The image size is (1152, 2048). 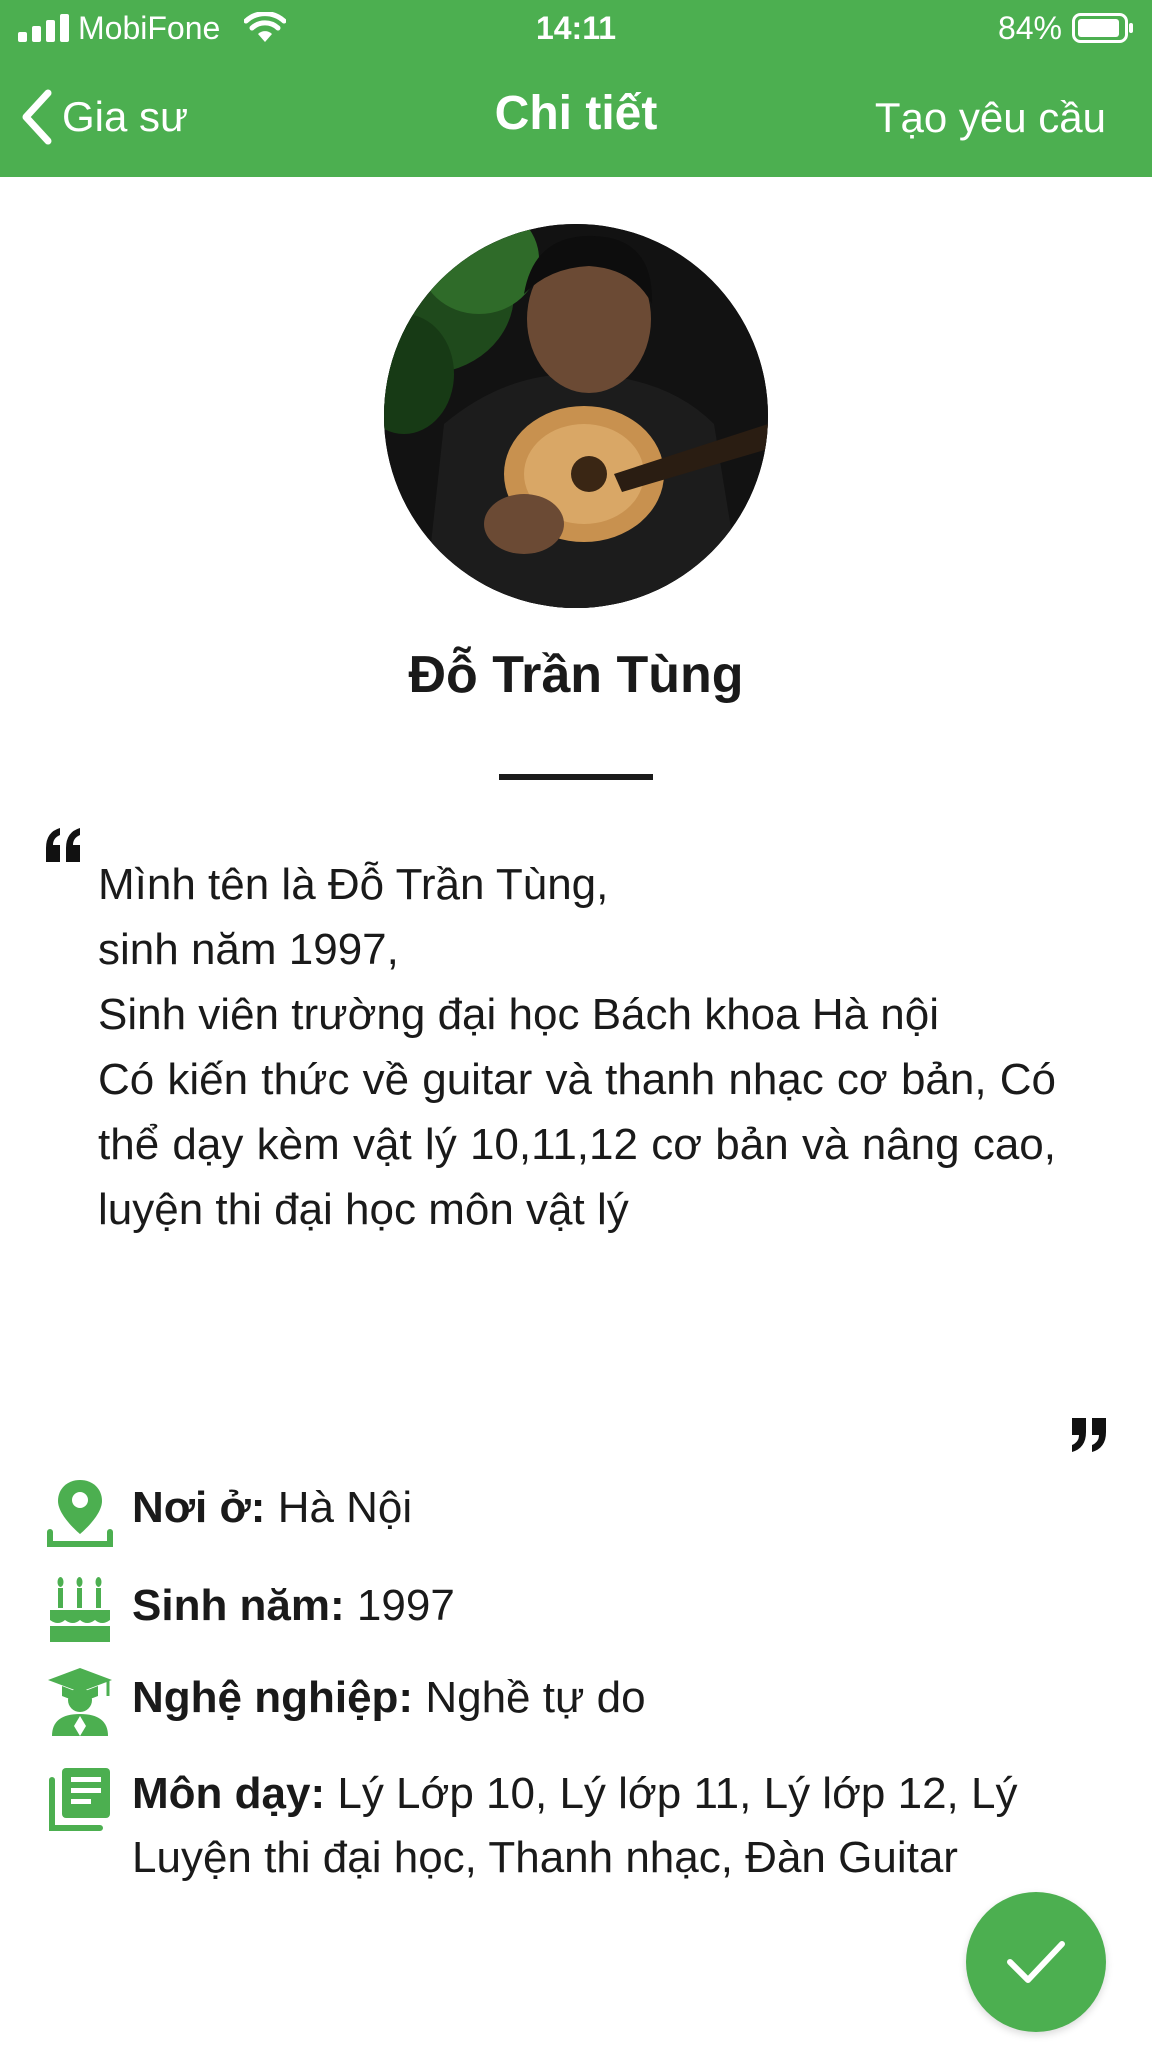 What do you see at coordinates (229, 1793) in the screenshot?
I see `subjects-label: Môn dạy:` at bounding box center [229, 1793].